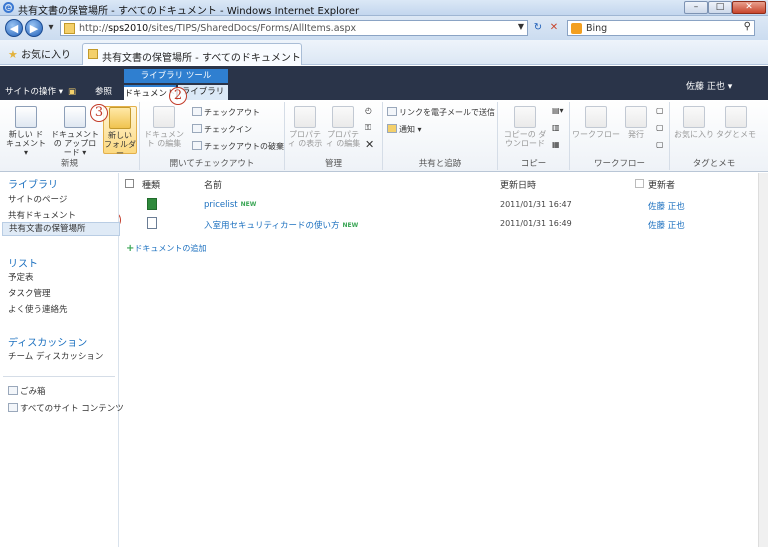 The height and width of the screenshot is (547, 768). Describe the element at coordinates (660, 128) in the screenshot. I see `approve-icon: ▢` at that location.